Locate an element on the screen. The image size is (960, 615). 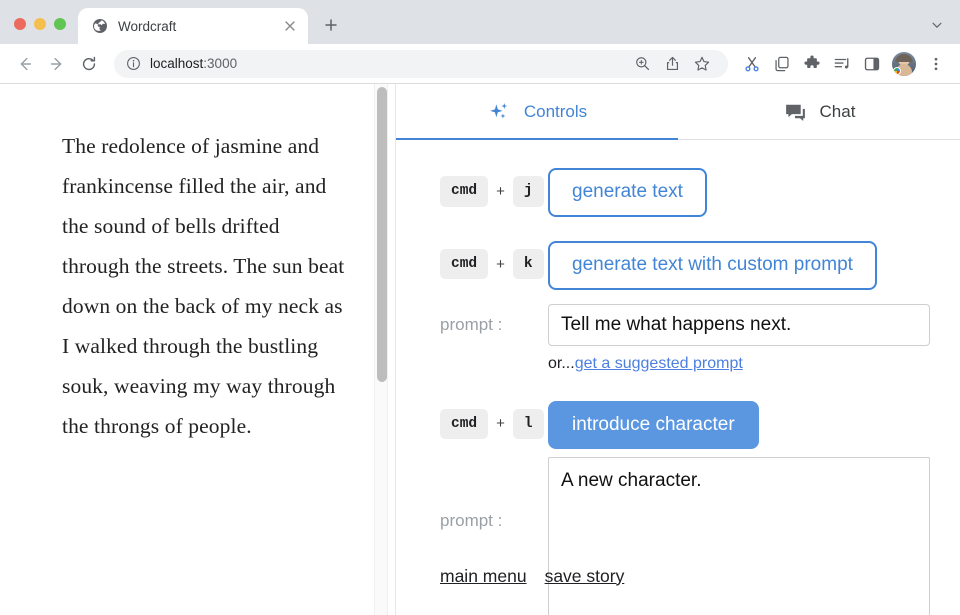
profile-avatar is located at coordinates (904, 63).